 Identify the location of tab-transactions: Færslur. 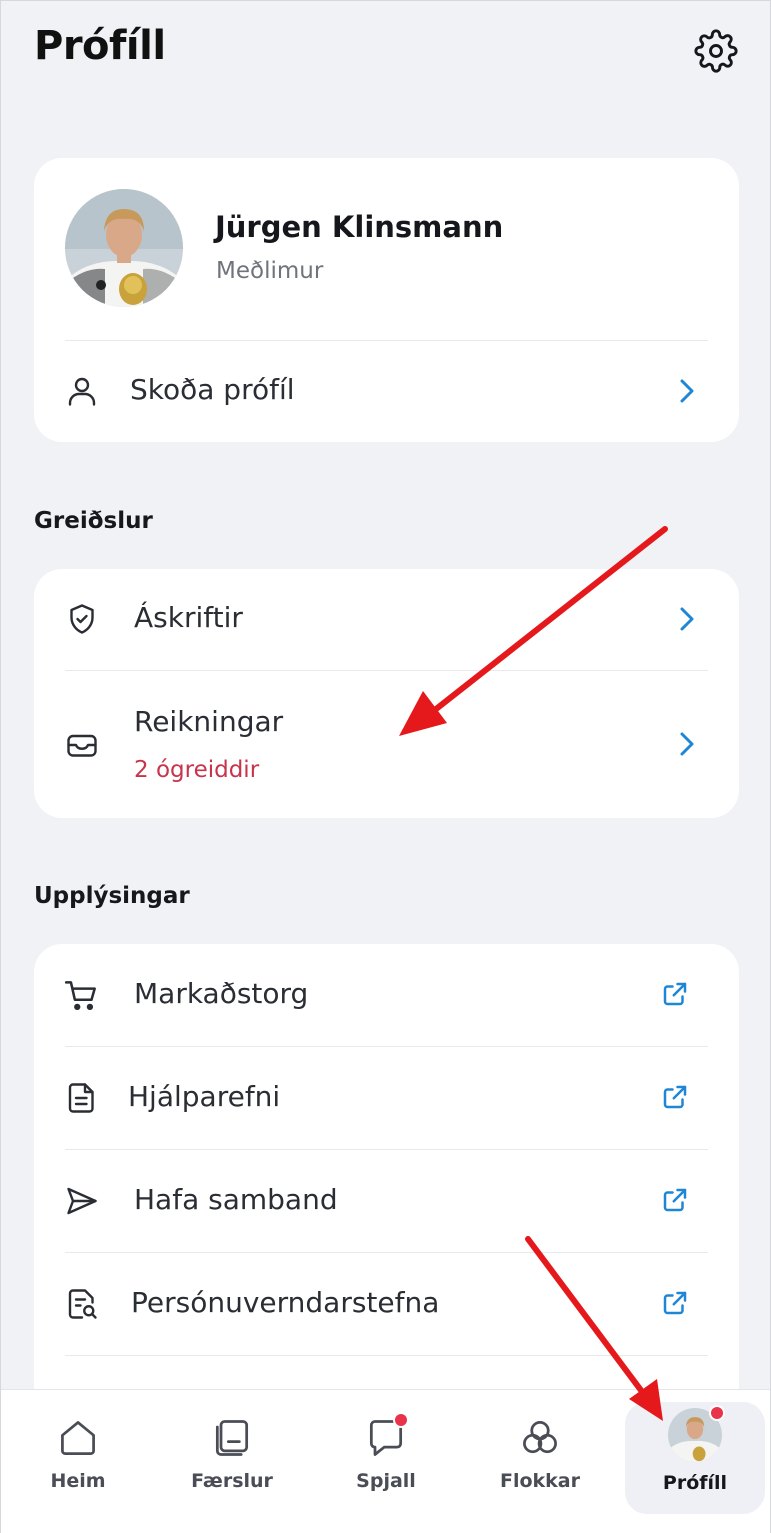
(232, 1450).